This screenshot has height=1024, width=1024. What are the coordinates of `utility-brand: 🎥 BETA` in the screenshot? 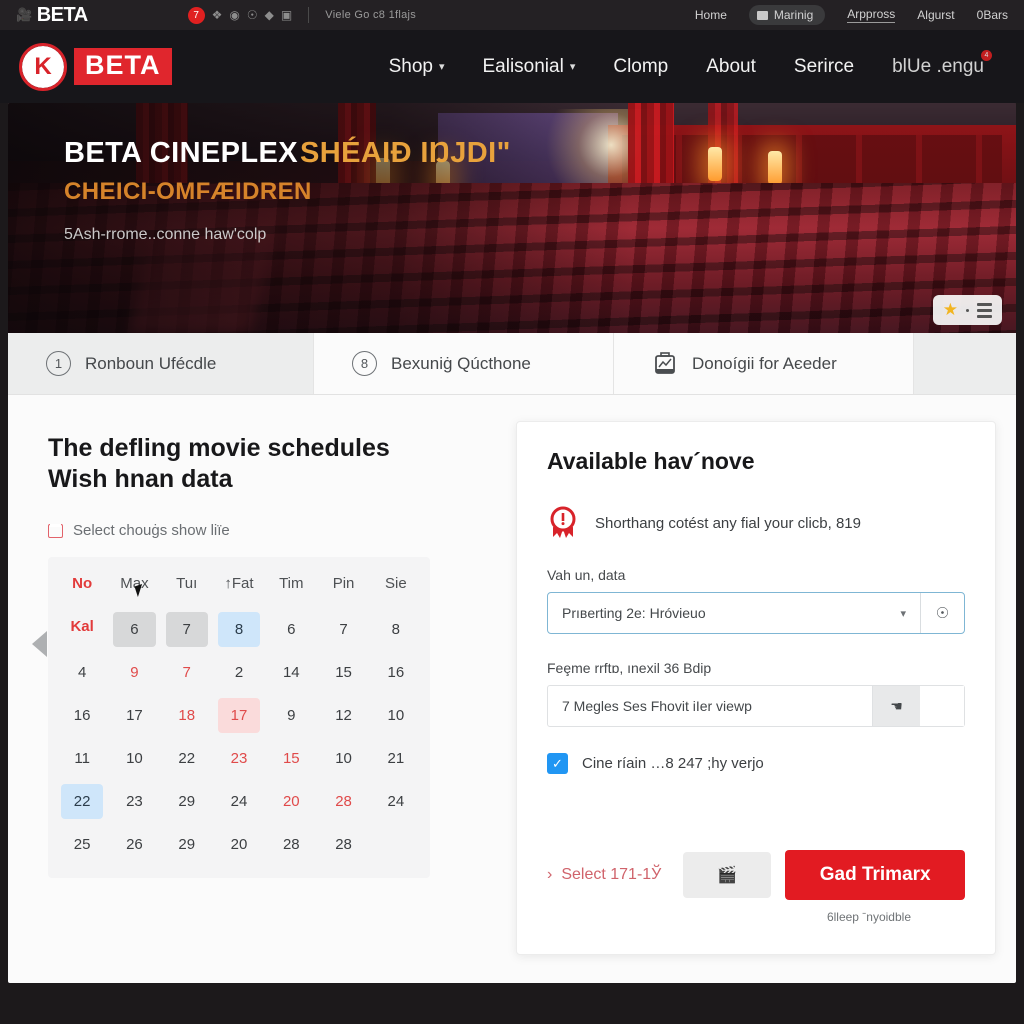 It's located at (52, 15).